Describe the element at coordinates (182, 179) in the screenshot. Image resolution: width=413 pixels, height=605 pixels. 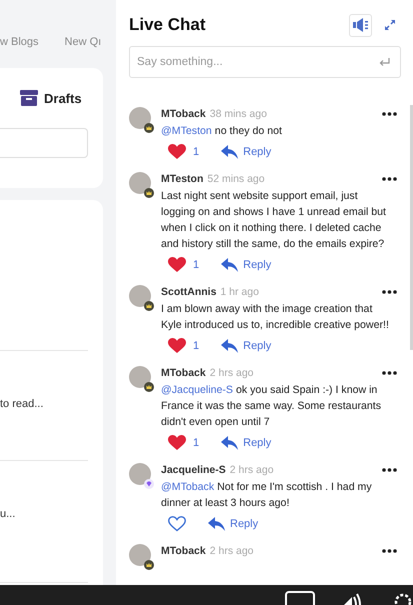
I see `author-name: MTeston` at that location.